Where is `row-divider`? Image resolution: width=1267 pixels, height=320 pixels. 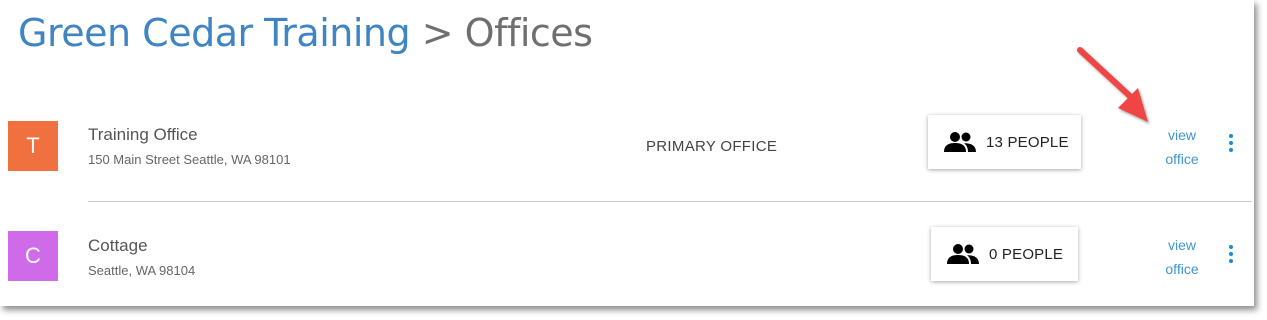 row-divider is located at coordinates (670, 201).